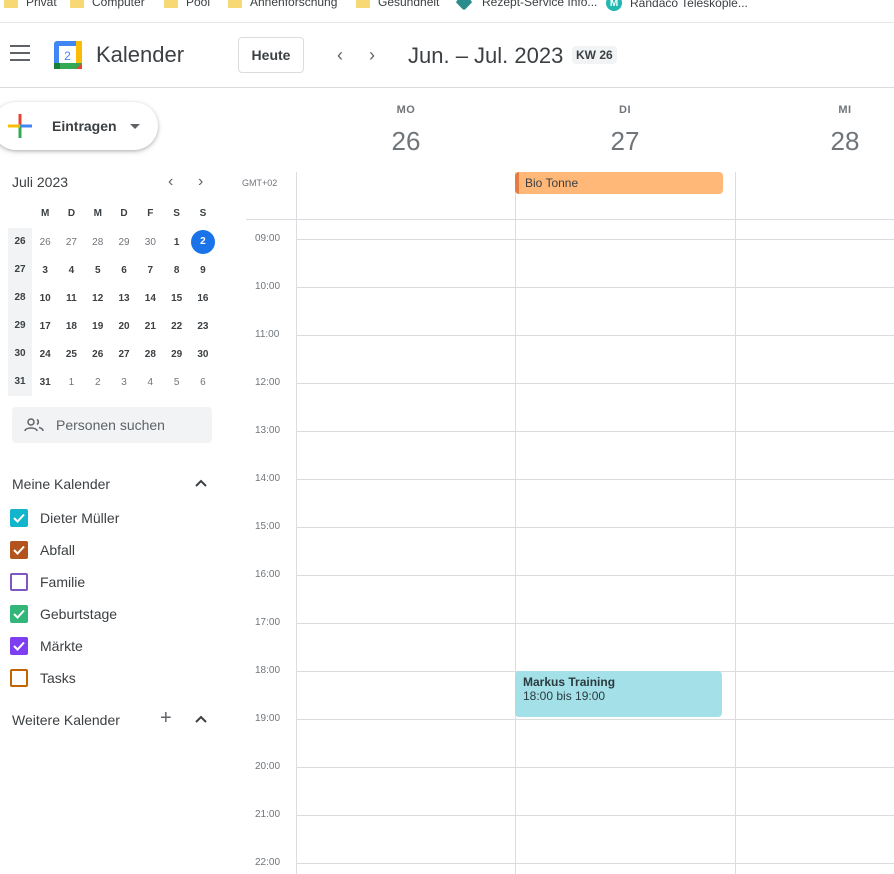 The height and width of the screenshot is (874, 894). Describe the element at coordinates (45, 326) in the screenshot. I see `mini-day: 17` at that location.